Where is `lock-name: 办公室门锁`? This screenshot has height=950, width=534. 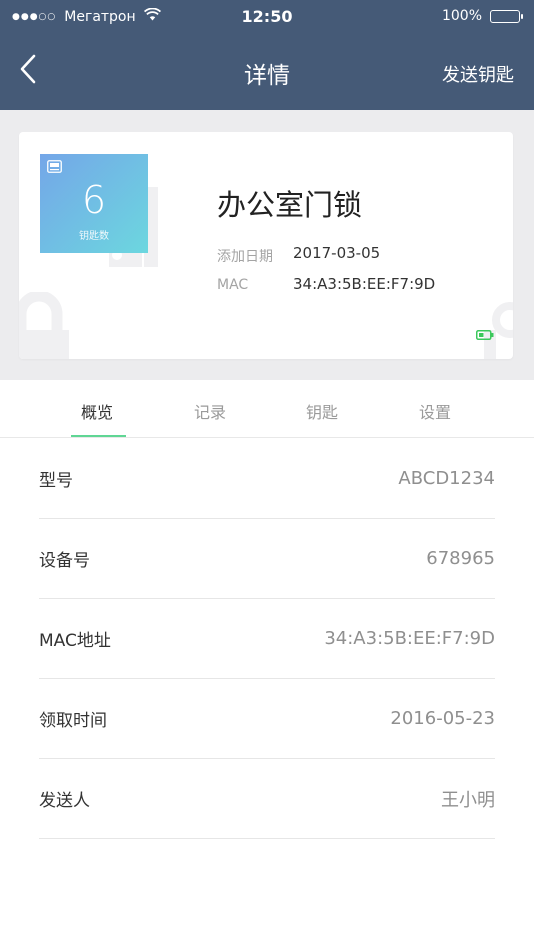 lock-name: 办公室门锁 is located at coordinates (290, 205).